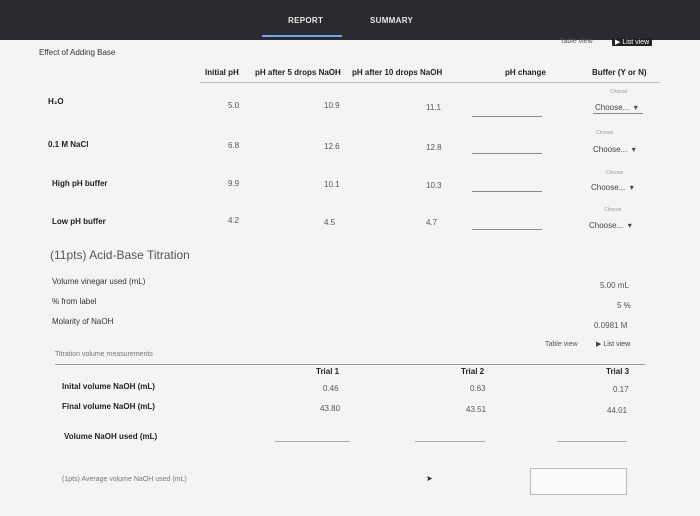 The width and height of the screenshot is (700, 516). What do you see at coordinates (222, 72) in the screenshot?
I see `col-initial-ph: Initial pH` at bounding box center [222, 72].